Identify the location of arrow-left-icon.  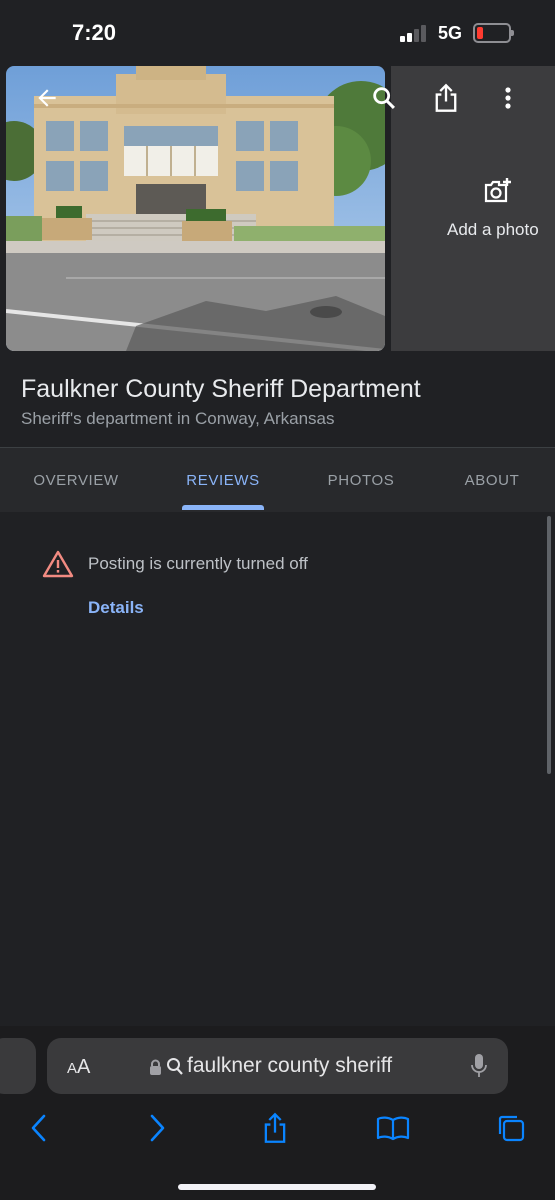
(47, 98).